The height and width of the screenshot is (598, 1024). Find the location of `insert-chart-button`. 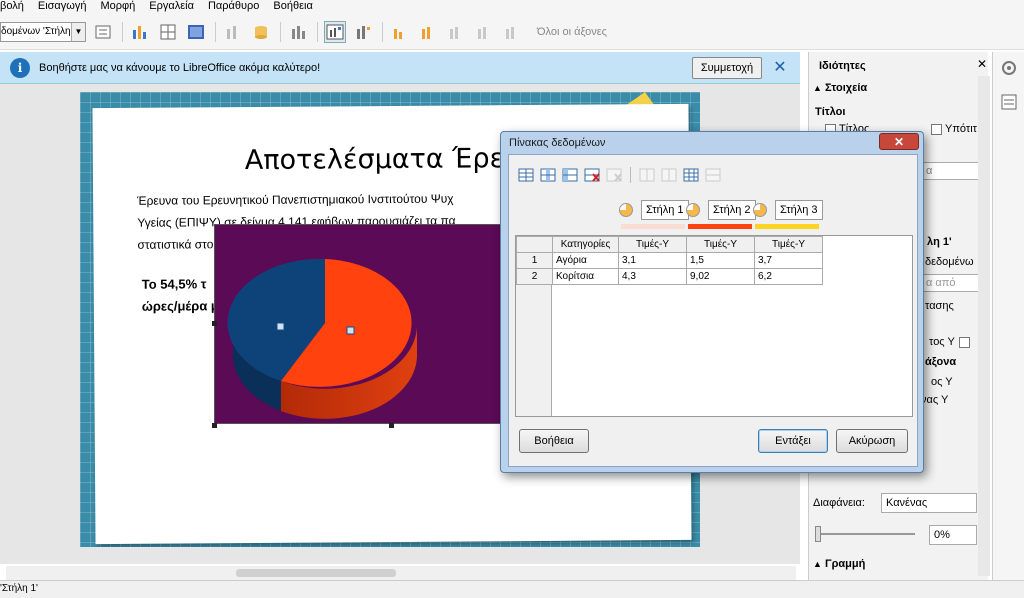

insert-chart-button is located at coordinates (298, 32).